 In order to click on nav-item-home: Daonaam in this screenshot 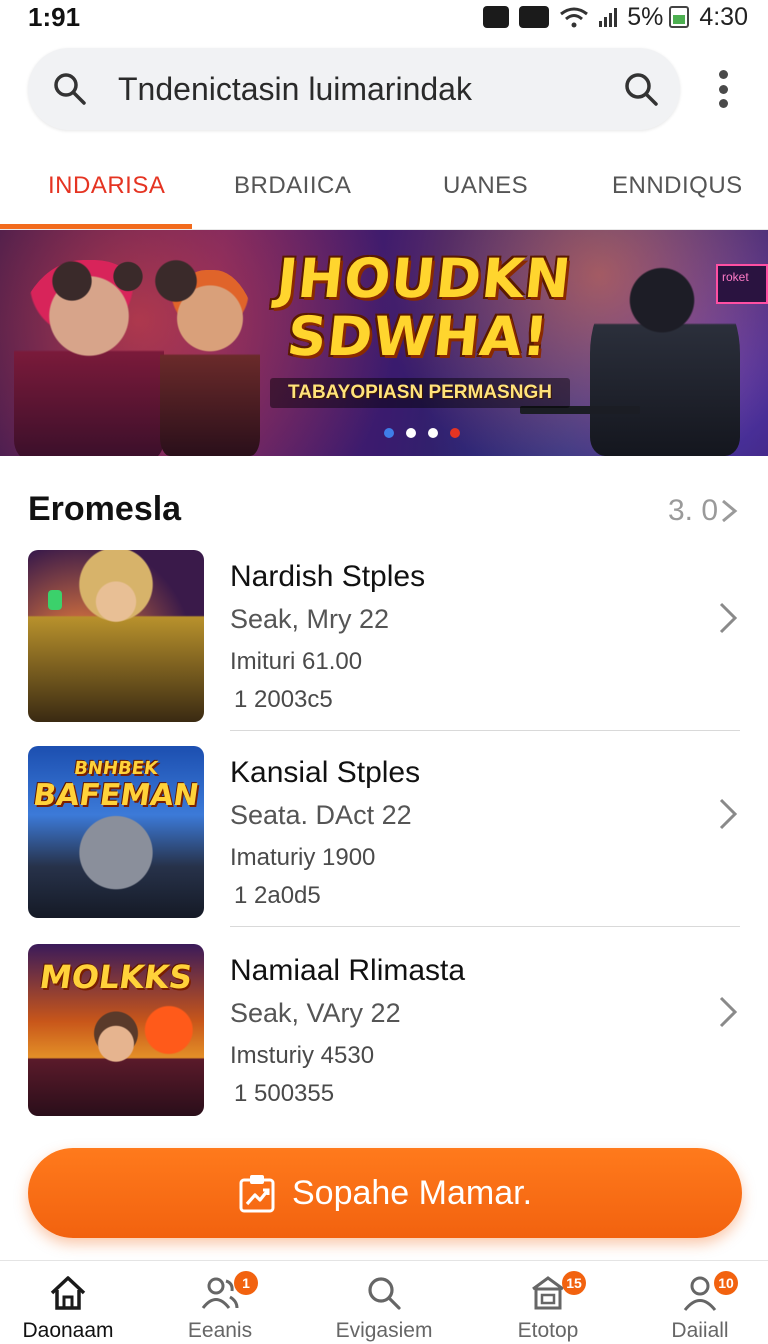, I will do `click(69, 1307)`.